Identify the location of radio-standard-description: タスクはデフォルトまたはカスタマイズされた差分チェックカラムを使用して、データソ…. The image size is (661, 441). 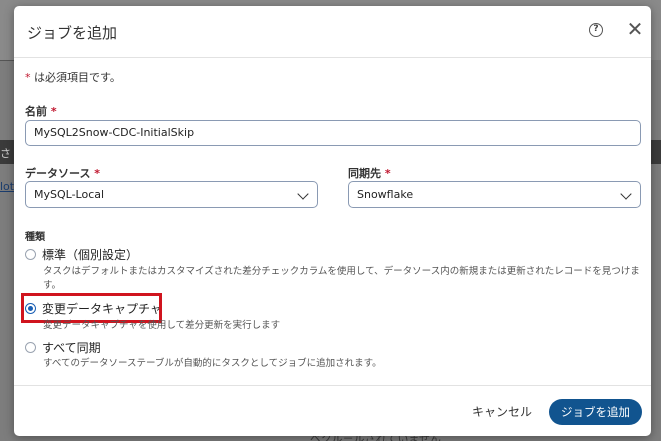
(341, 278).